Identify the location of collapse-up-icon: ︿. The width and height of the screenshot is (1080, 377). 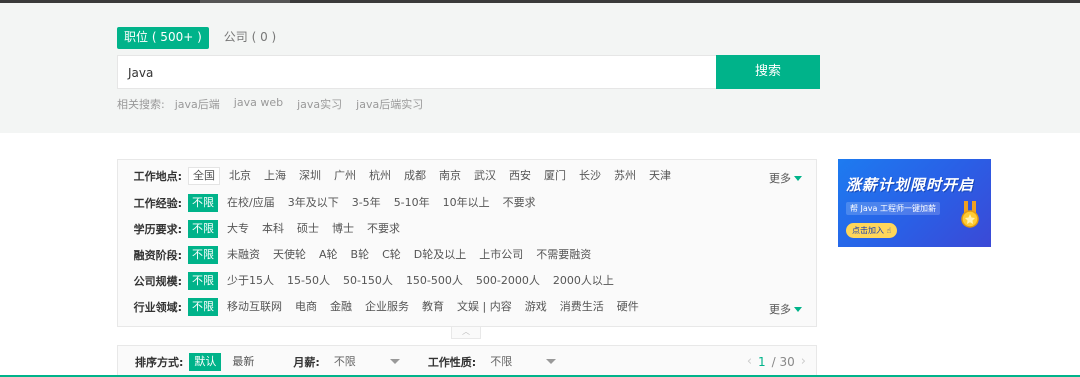
(466, 333).